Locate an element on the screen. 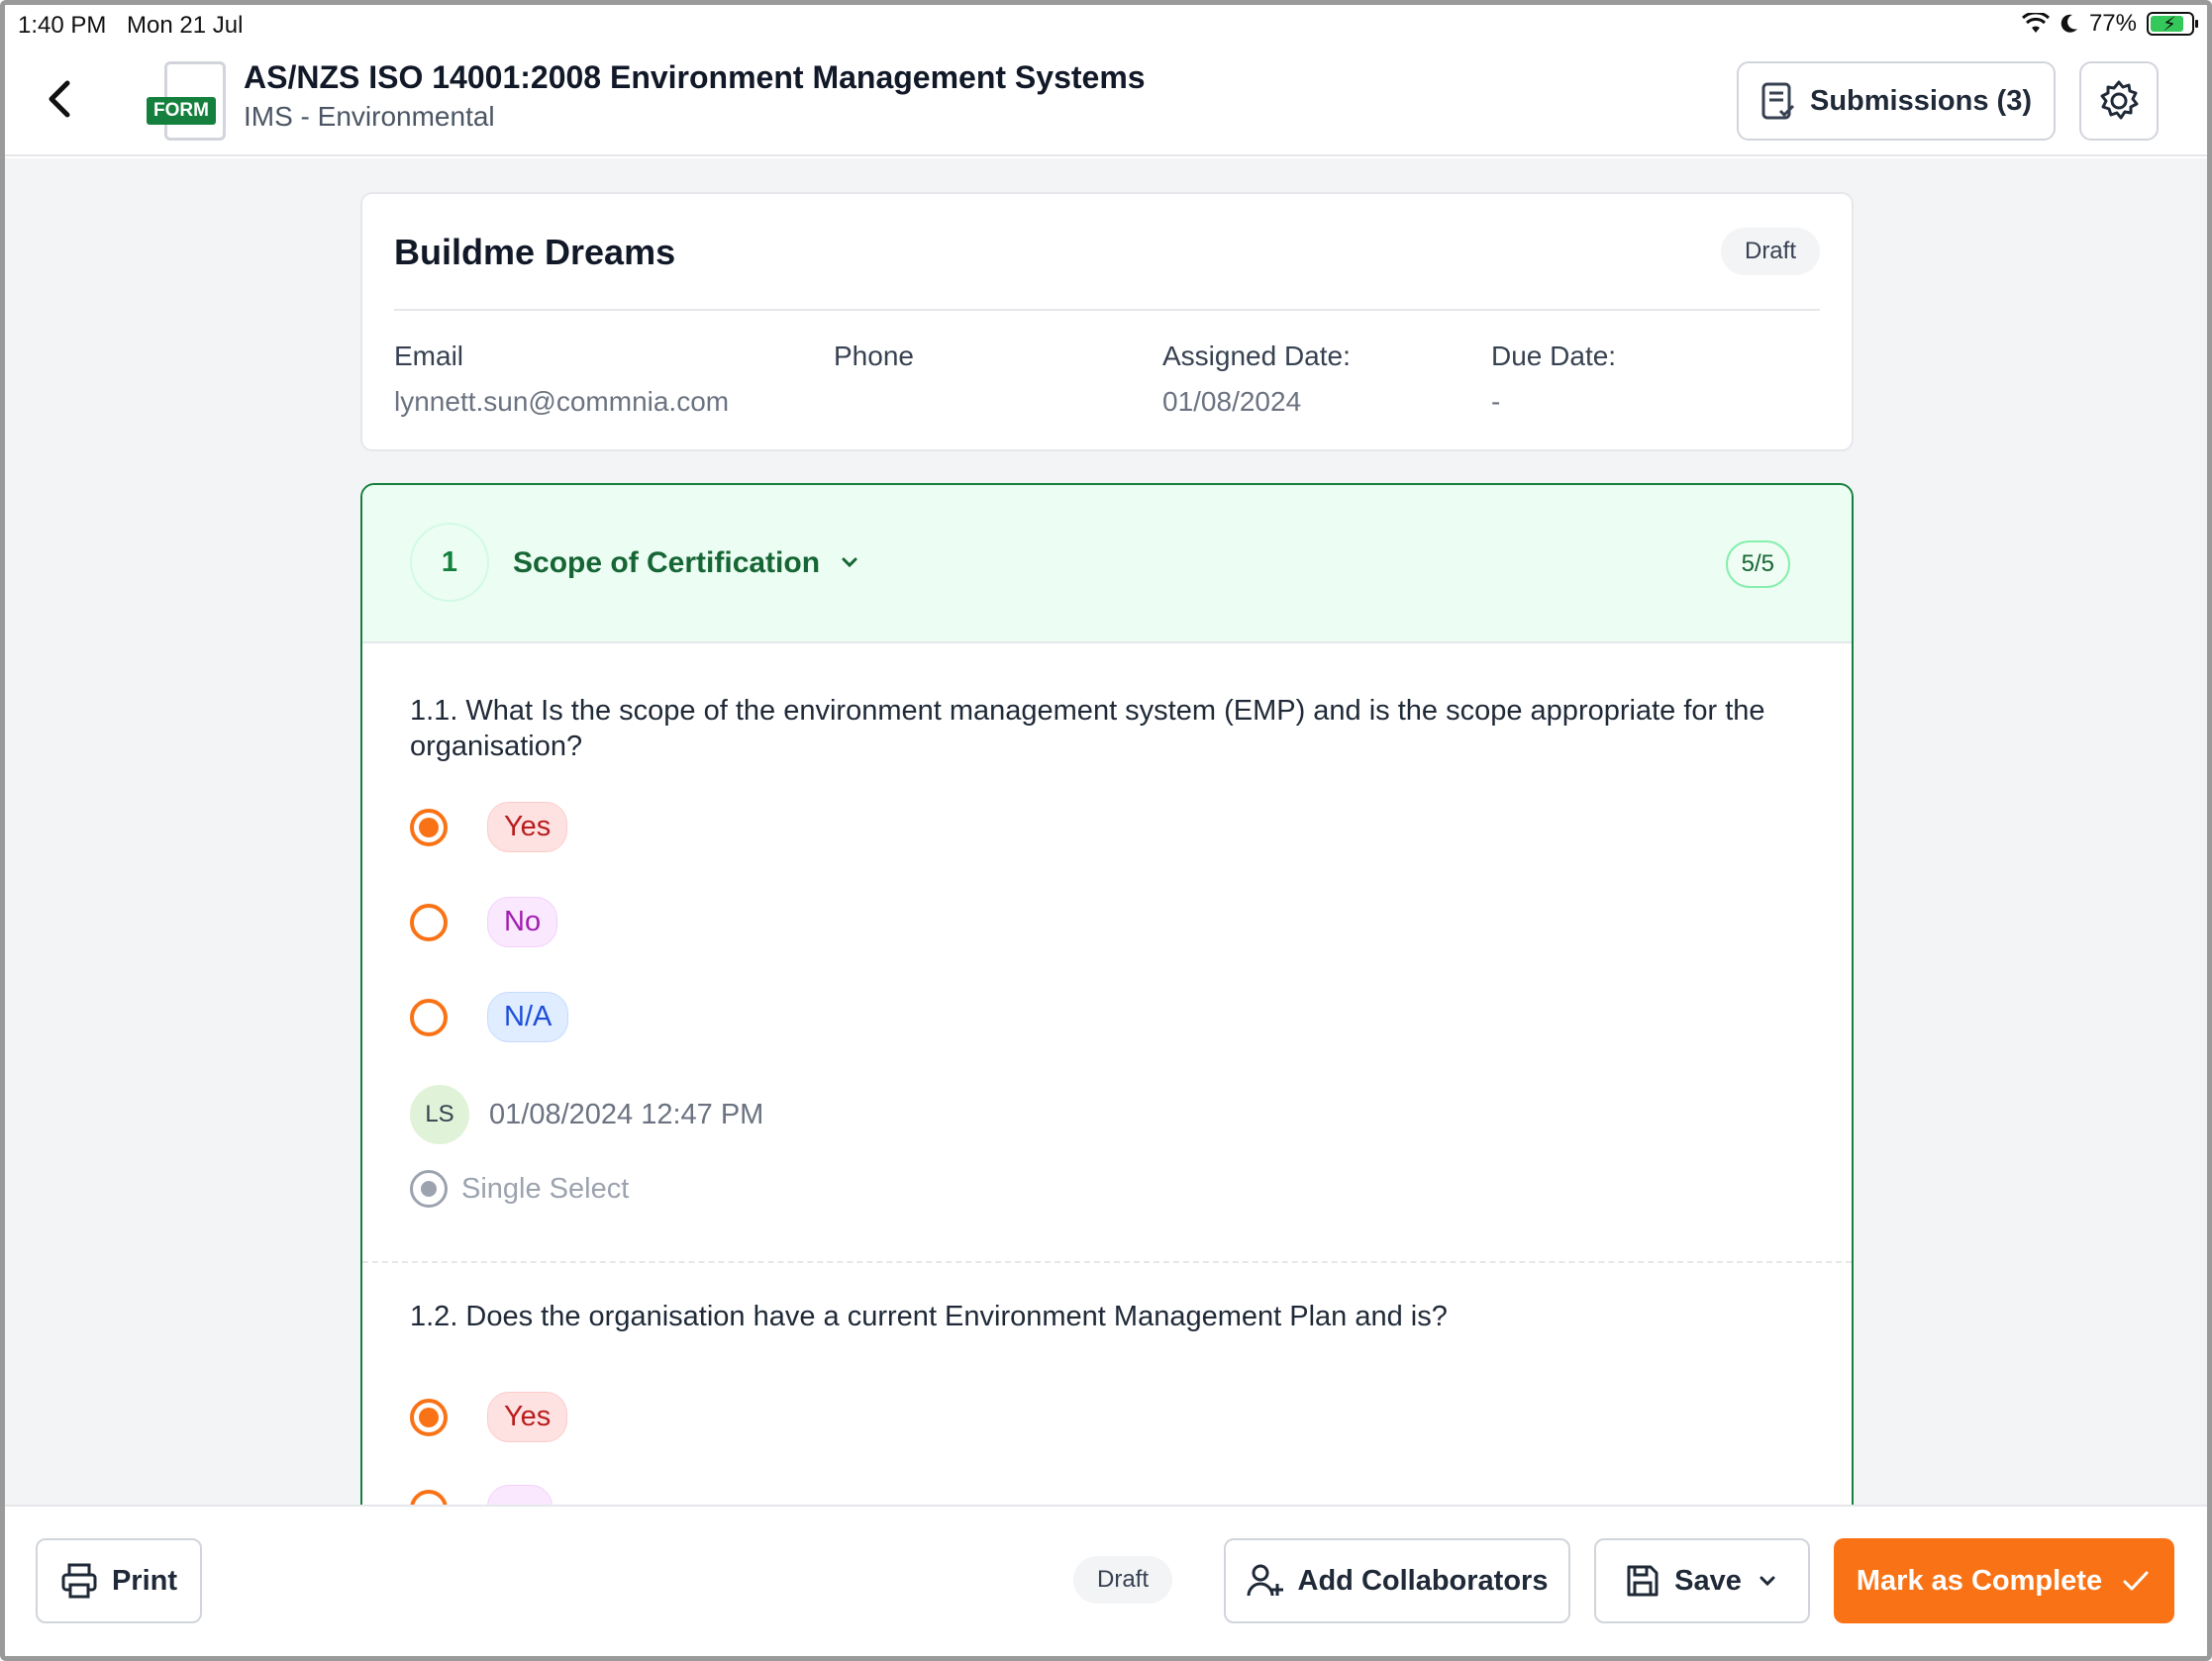  status-right: 77% ⚡ is located at coordinates (2109, 24).